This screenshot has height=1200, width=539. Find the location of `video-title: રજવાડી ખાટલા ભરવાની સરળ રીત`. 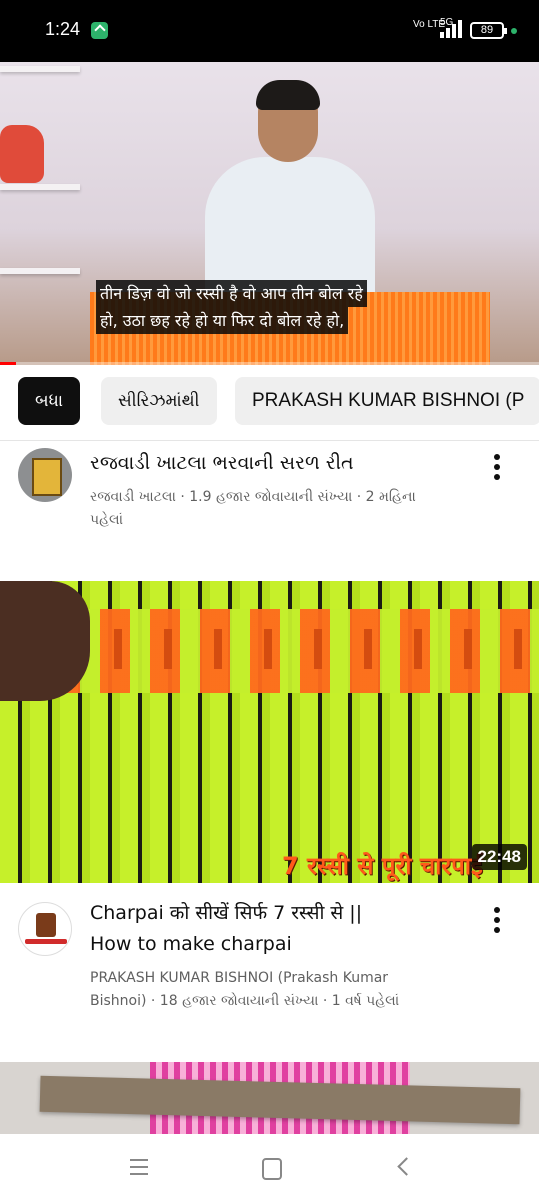

video-title: રજવાડી ખાટલા ભરવાની સરળ રીત is located at coordinates (222, 463).